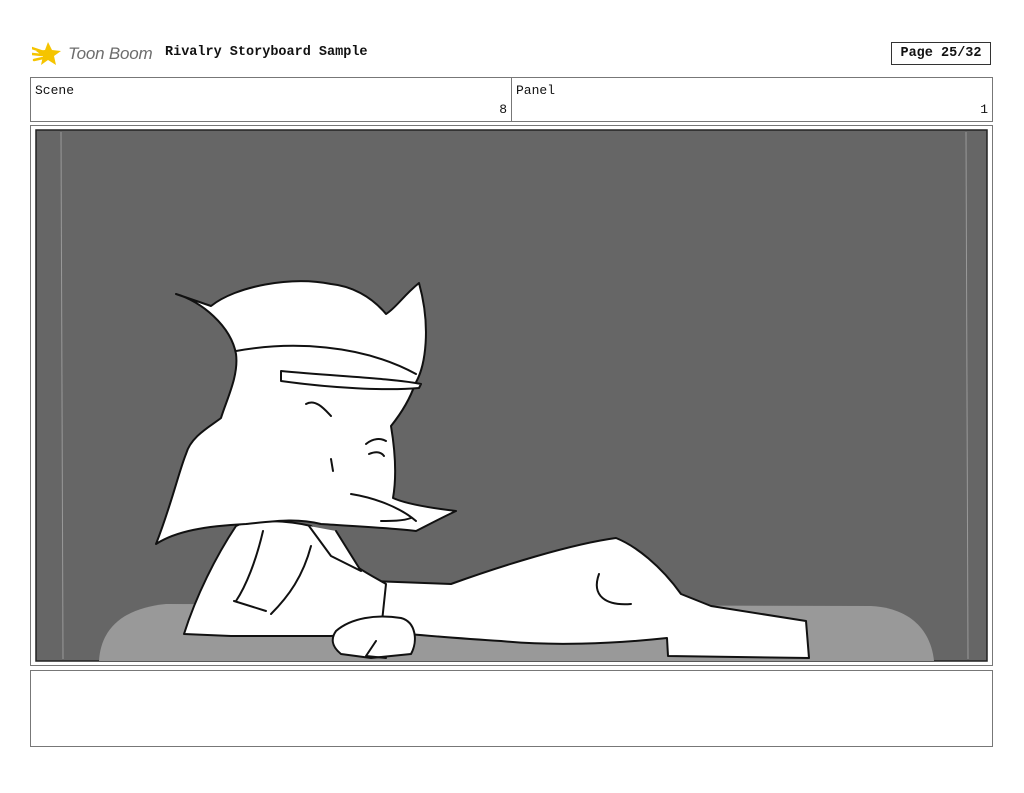  I want to click on scene-panel-info: Scene 8 Panel 1, so click(511, 99).